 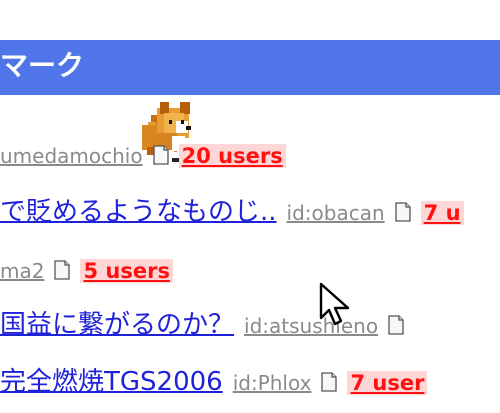 What do you see at coordinates (117, 325) in the screenshot?
I see `bookmark-title-link: 国益に繋がるのか？` at bounding box center [117, 325].